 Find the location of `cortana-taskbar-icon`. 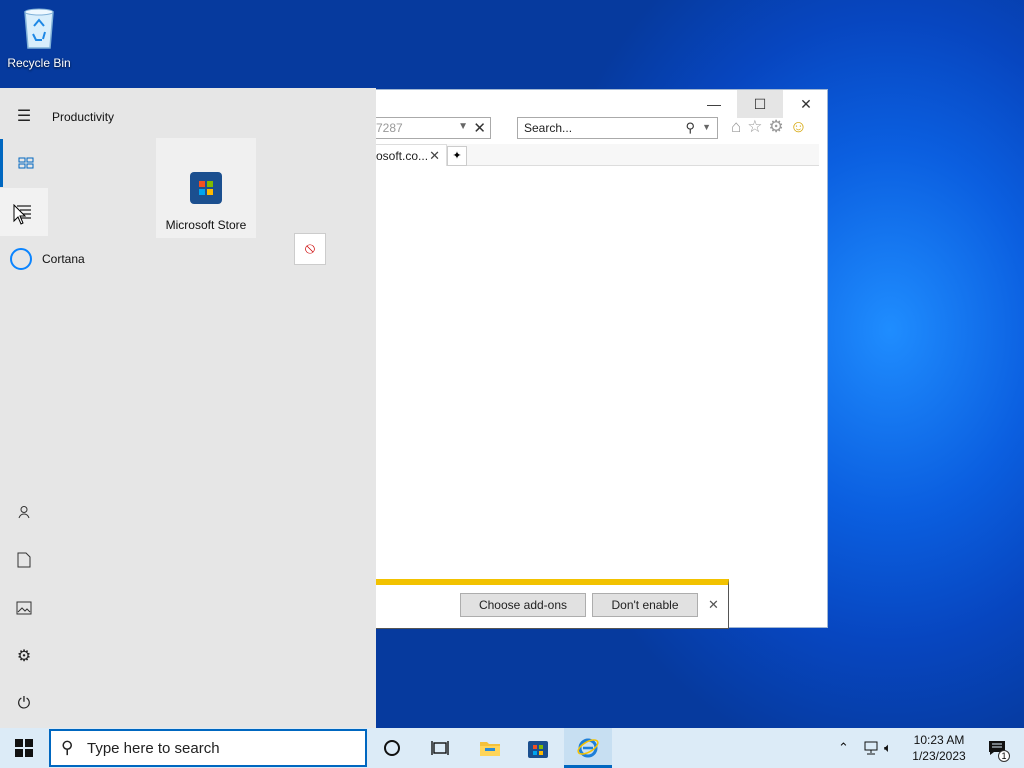

cortana-taskbar-icon is located at coordinates (392, 748).